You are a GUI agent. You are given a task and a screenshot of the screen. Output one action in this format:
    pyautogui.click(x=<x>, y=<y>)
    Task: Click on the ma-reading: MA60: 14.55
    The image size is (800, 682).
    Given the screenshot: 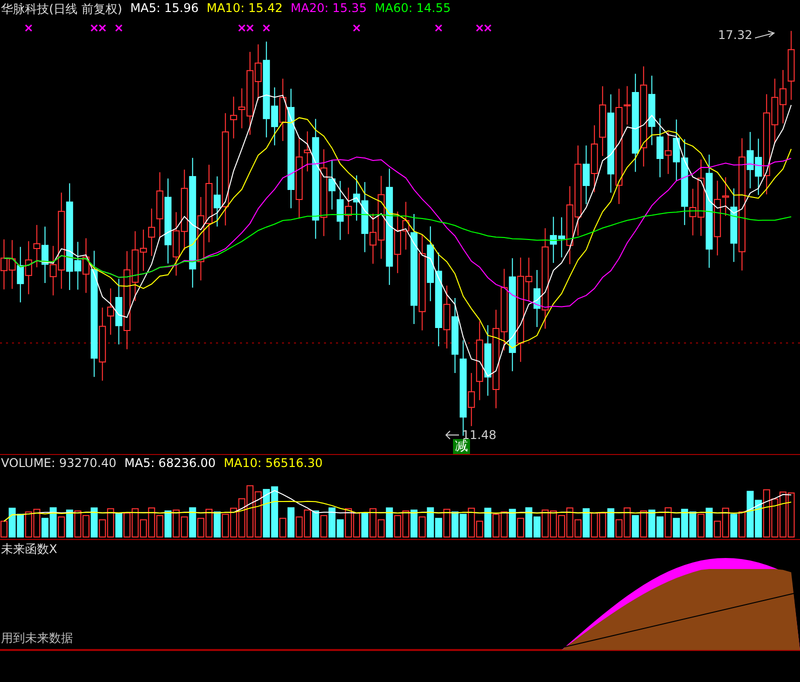 What is the action you would take?
    pyautogui.click(x=412, y=9)
    